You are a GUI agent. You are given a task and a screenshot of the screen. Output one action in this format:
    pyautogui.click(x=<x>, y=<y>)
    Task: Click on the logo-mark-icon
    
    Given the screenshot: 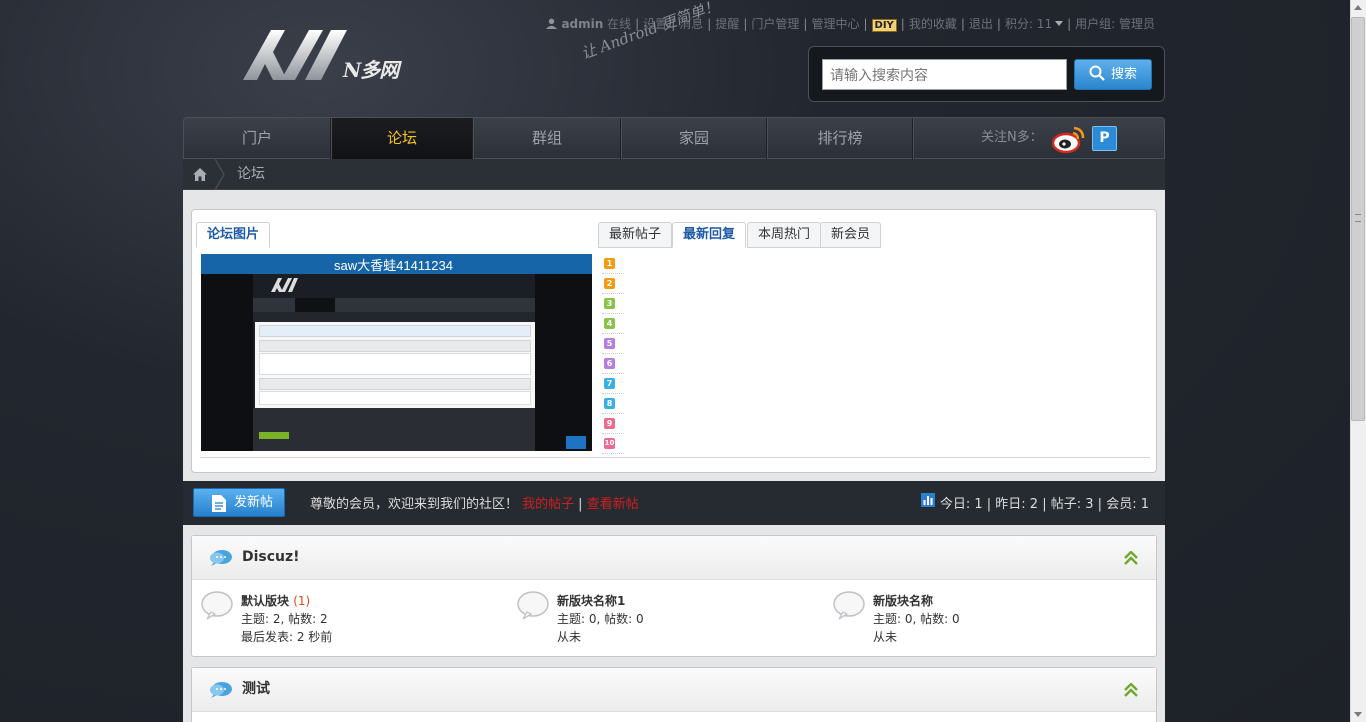 What is the action you would take?
    pyautogui.click(x=295, y=55)
    